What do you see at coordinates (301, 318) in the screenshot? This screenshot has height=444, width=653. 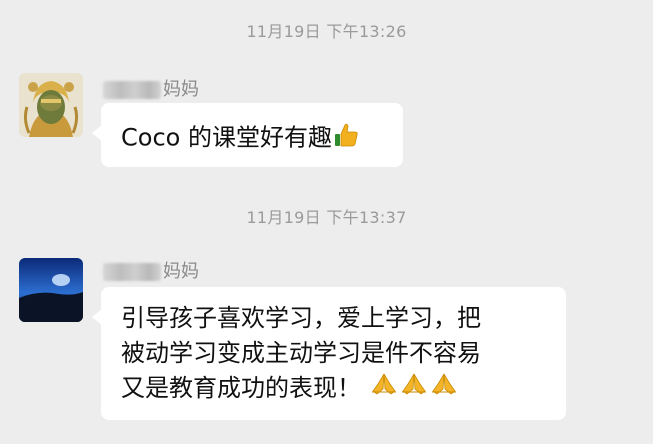 I see `message-text-line: 引导孩子喜欢学习，爱上学习，把` at bounding box center [301, 318].